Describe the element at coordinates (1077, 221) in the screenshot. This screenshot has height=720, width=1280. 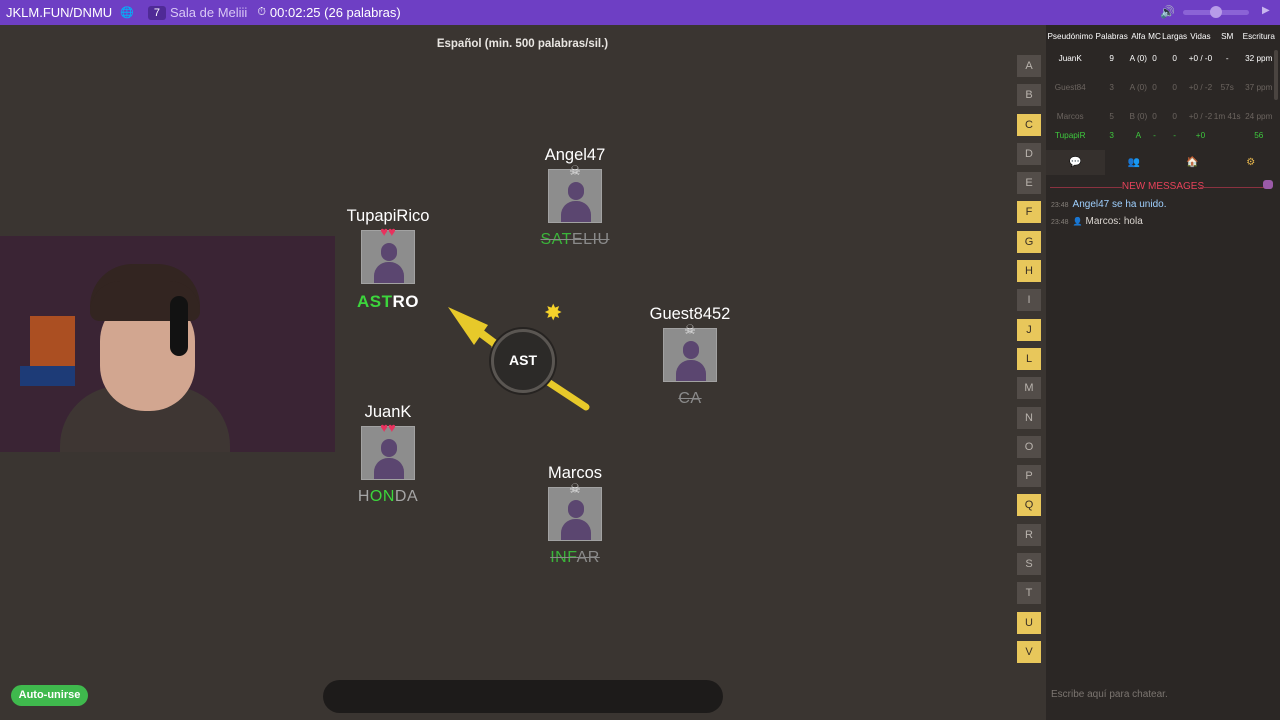
I see `user-icon: 👤` at that location.